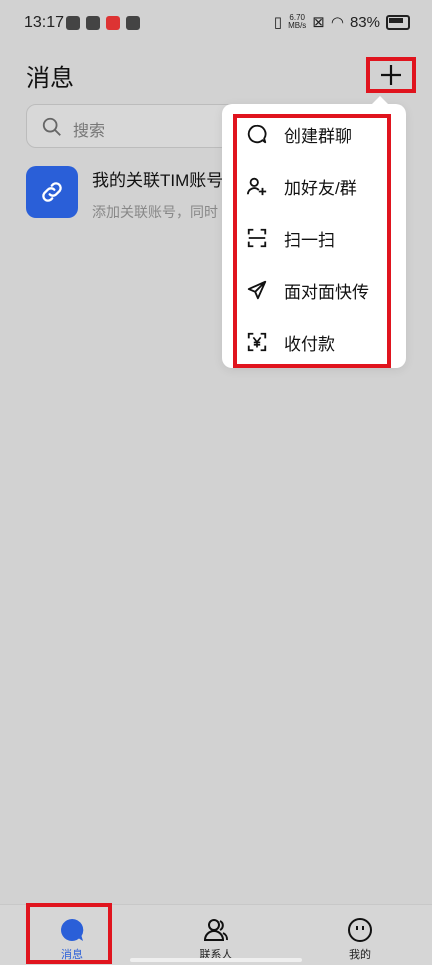  Describe the element at coordinates (216, 960) in the screenshot. I see `home-indicator` at that location.